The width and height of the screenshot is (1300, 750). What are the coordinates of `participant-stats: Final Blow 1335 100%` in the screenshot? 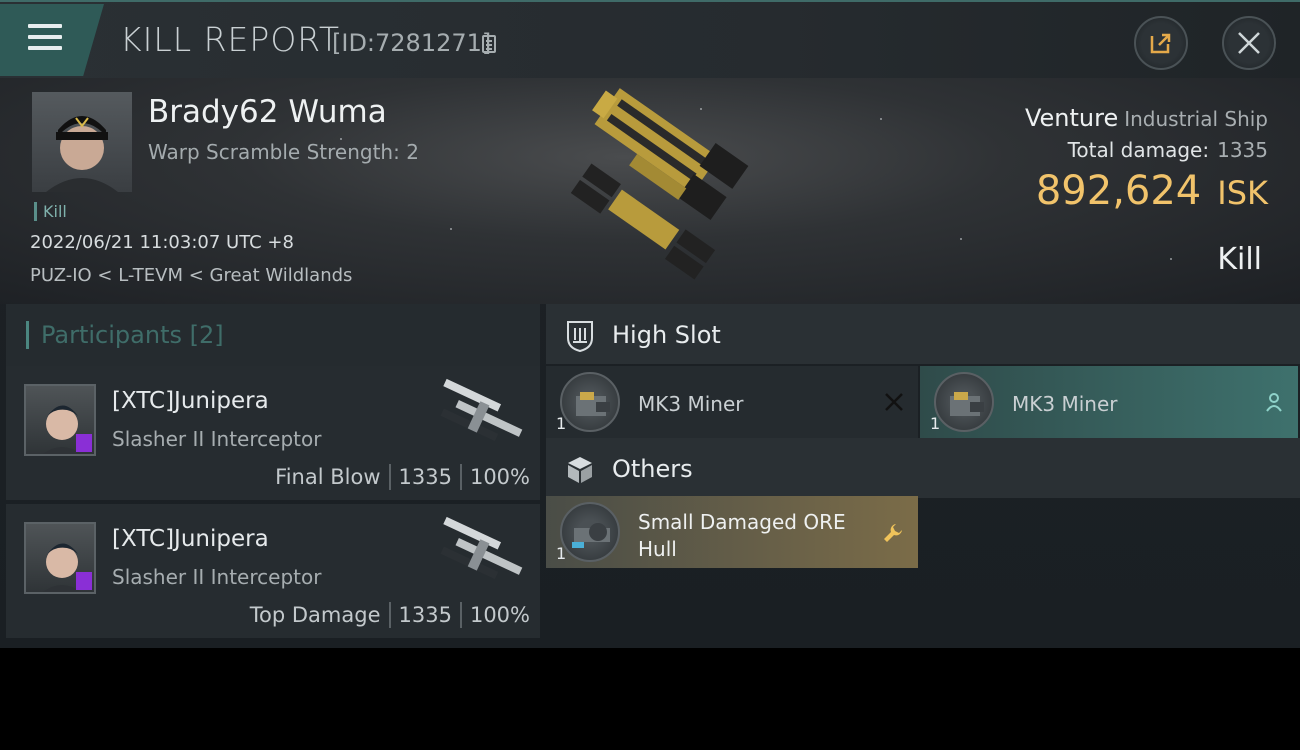 It's located at (402, 477).